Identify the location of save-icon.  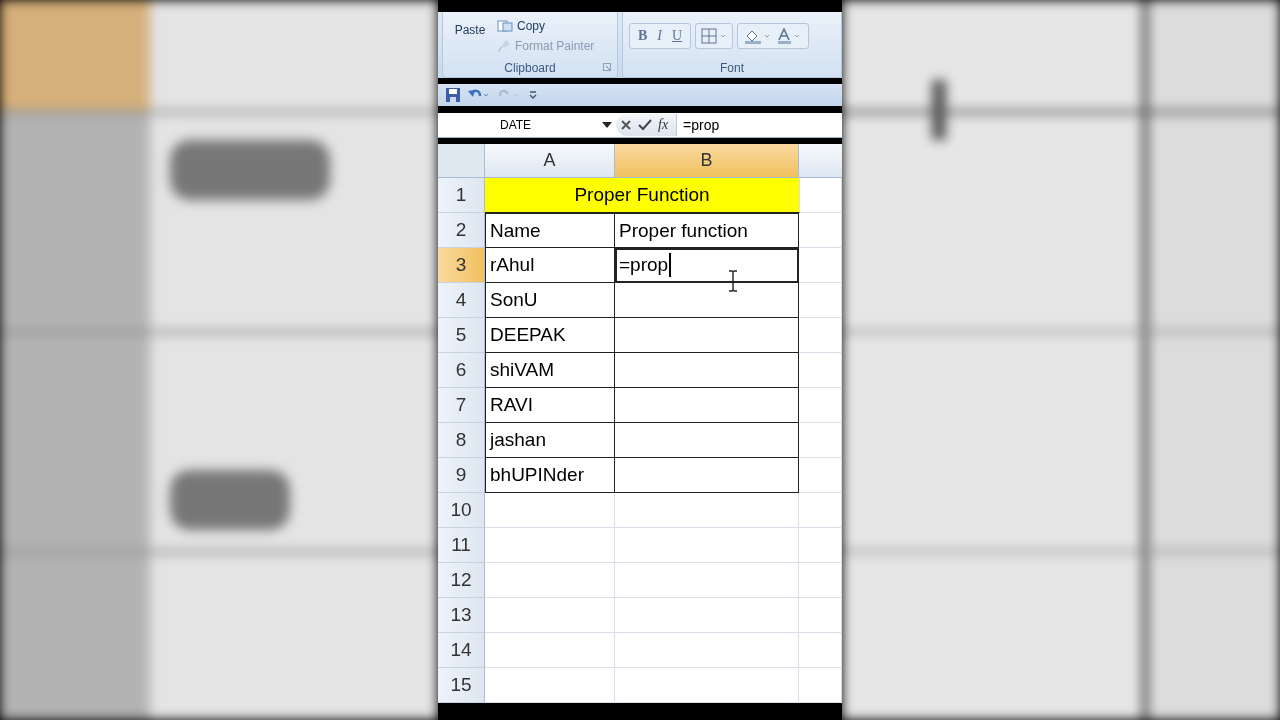
(453, 95).